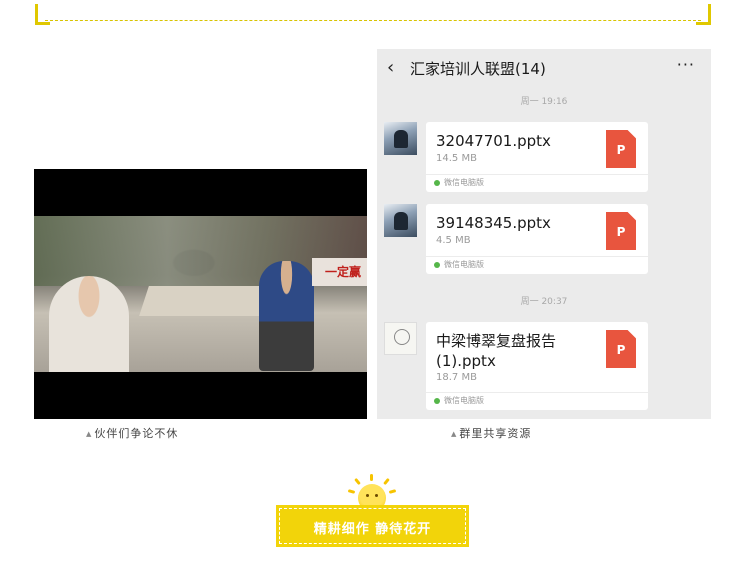 The width and height of the screenshot is (746, 564). I want to click on chevron-left-icon: ‹, so click(390, 67).